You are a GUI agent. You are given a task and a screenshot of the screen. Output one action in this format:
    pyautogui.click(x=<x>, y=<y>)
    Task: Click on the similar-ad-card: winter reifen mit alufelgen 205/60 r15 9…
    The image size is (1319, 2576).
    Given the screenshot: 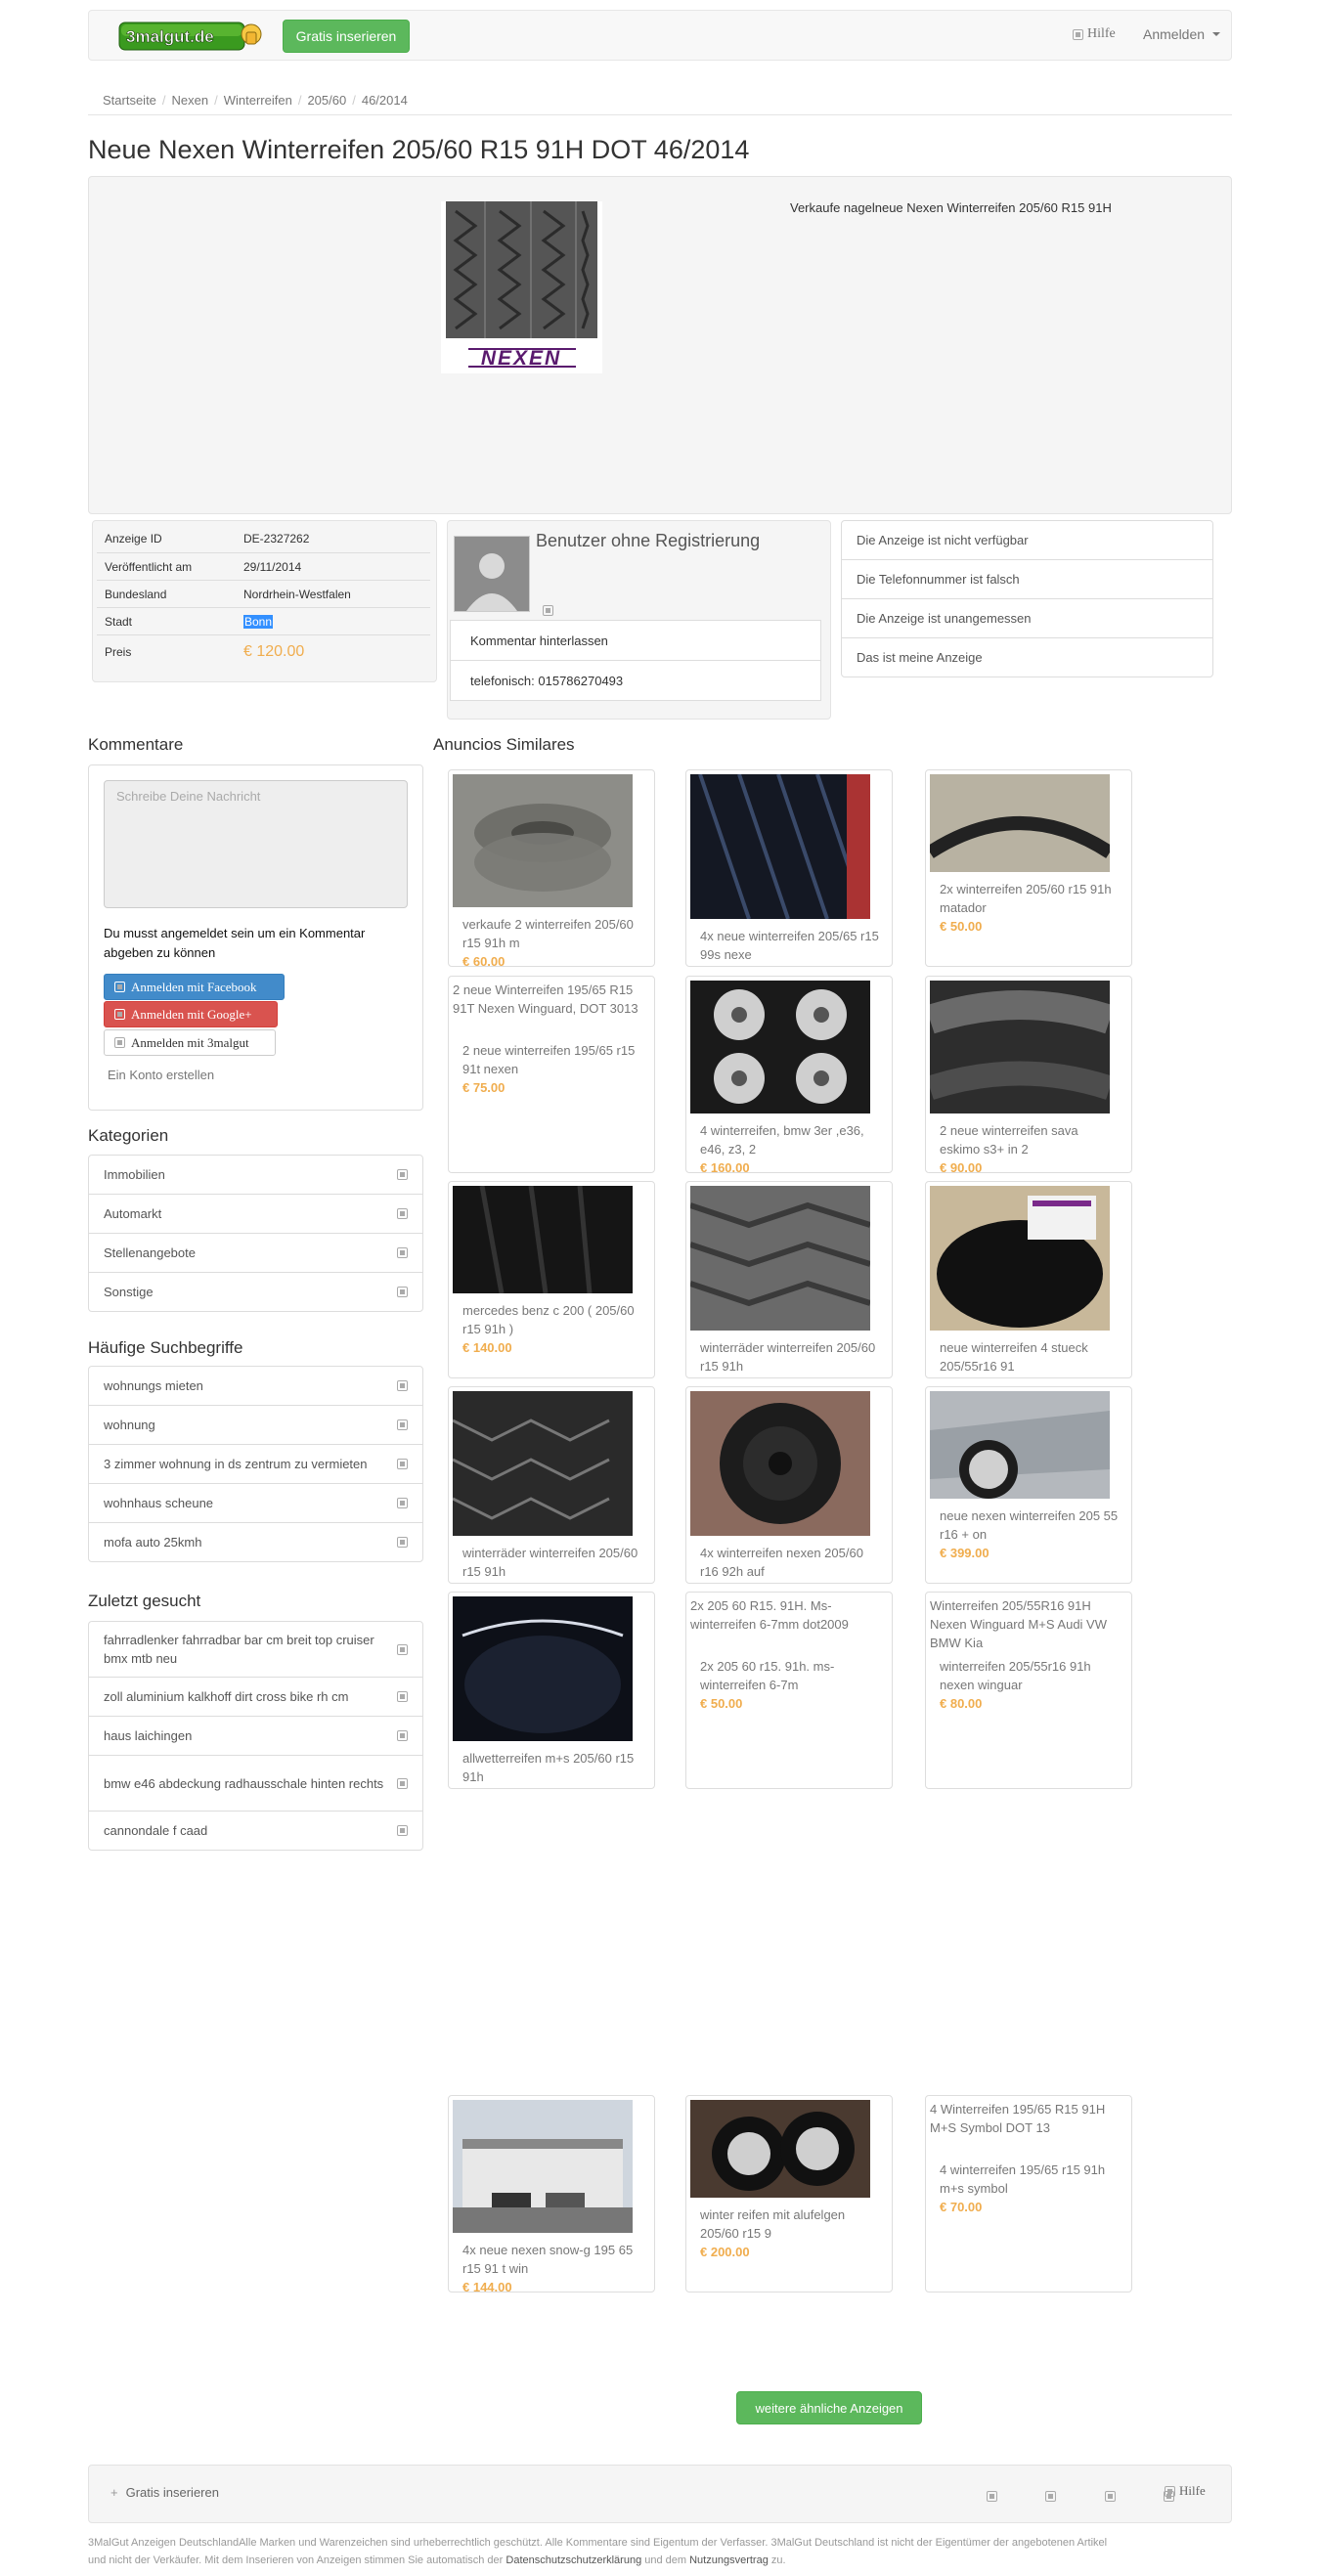 What is the action you would take?
    pyautogui.click(x=789, y=2193)
    